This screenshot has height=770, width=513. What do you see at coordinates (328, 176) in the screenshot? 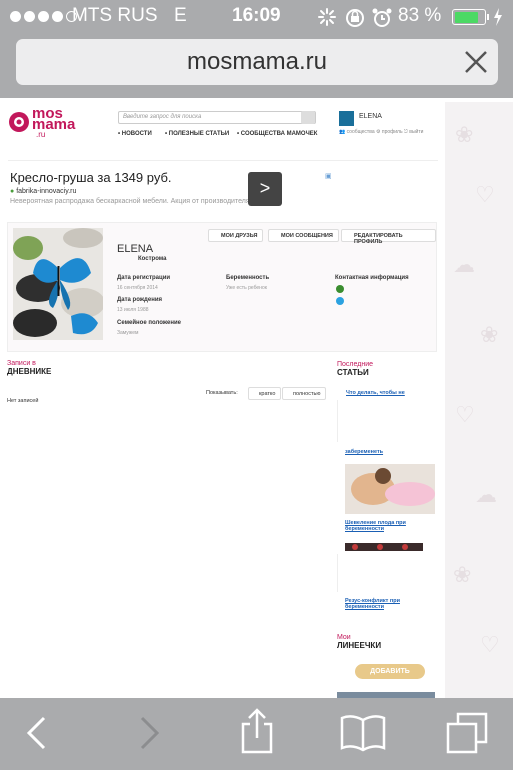
I see `ad-info-icon: ▣` at bounding box center [328, 176].